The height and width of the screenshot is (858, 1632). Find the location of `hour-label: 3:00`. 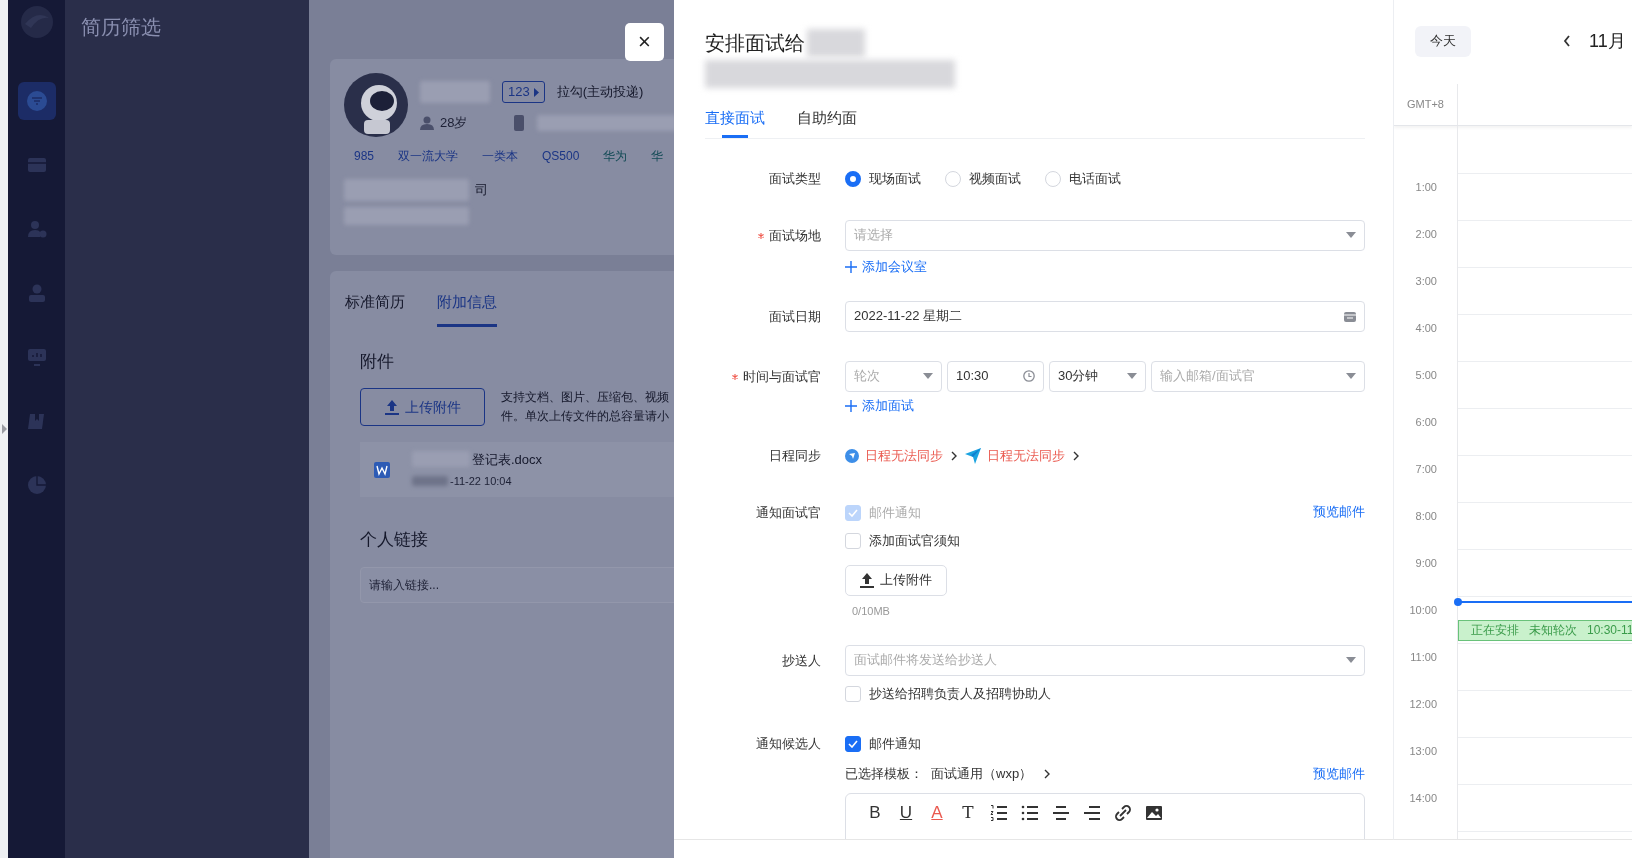

hour-label: 3:00 is located at coordinates (1426, 281).